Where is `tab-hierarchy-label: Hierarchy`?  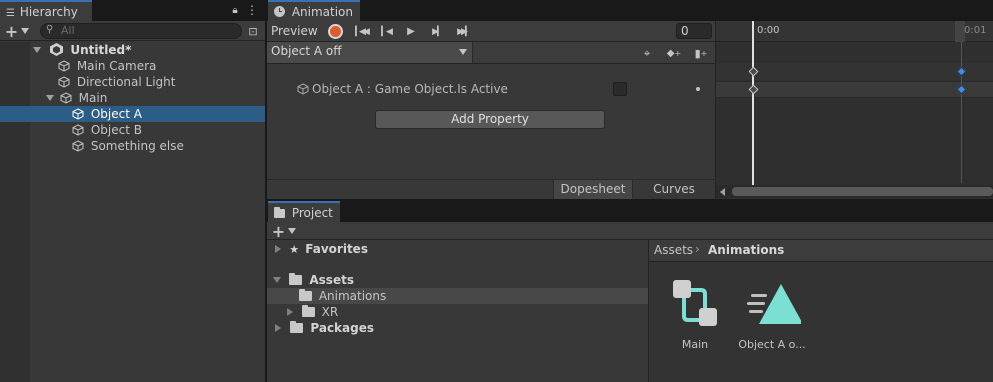
tab-hierarchy-label: Hierarchy is located at coordinates (48, 12).